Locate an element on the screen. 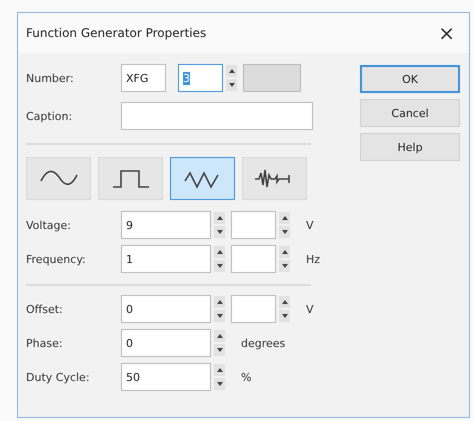  caption-field is located at coordinates (217, 116).